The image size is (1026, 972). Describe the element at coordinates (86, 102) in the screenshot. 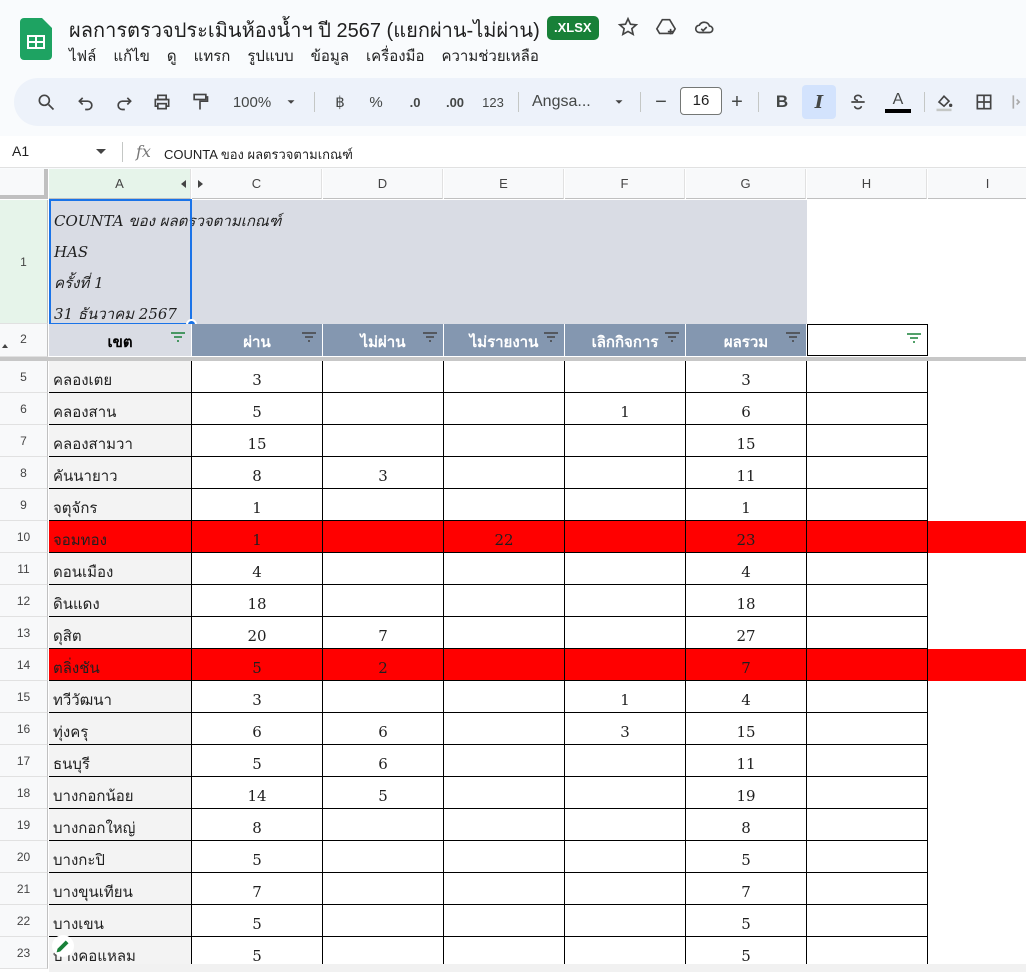

I see `undo-icon` at that location.